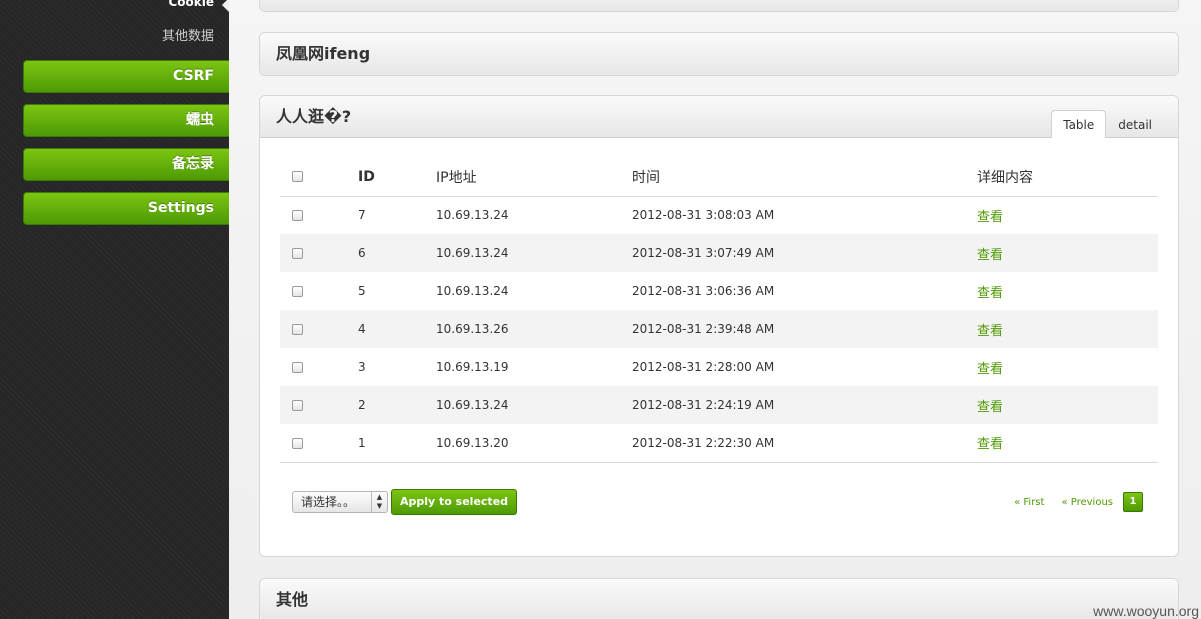 The width and height of the screenshot is (1201, 619). I want to click on renren-box-header: 人人逛�? Table detail, so click(719, 117).